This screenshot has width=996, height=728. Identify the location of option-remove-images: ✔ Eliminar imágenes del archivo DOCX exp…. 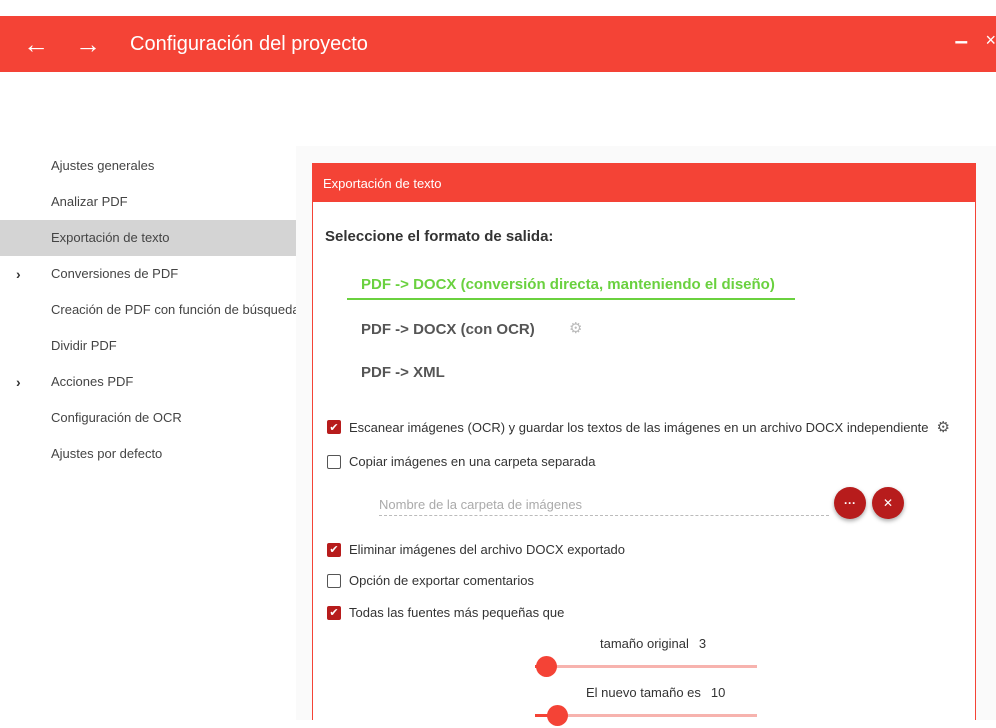
(476, 549).